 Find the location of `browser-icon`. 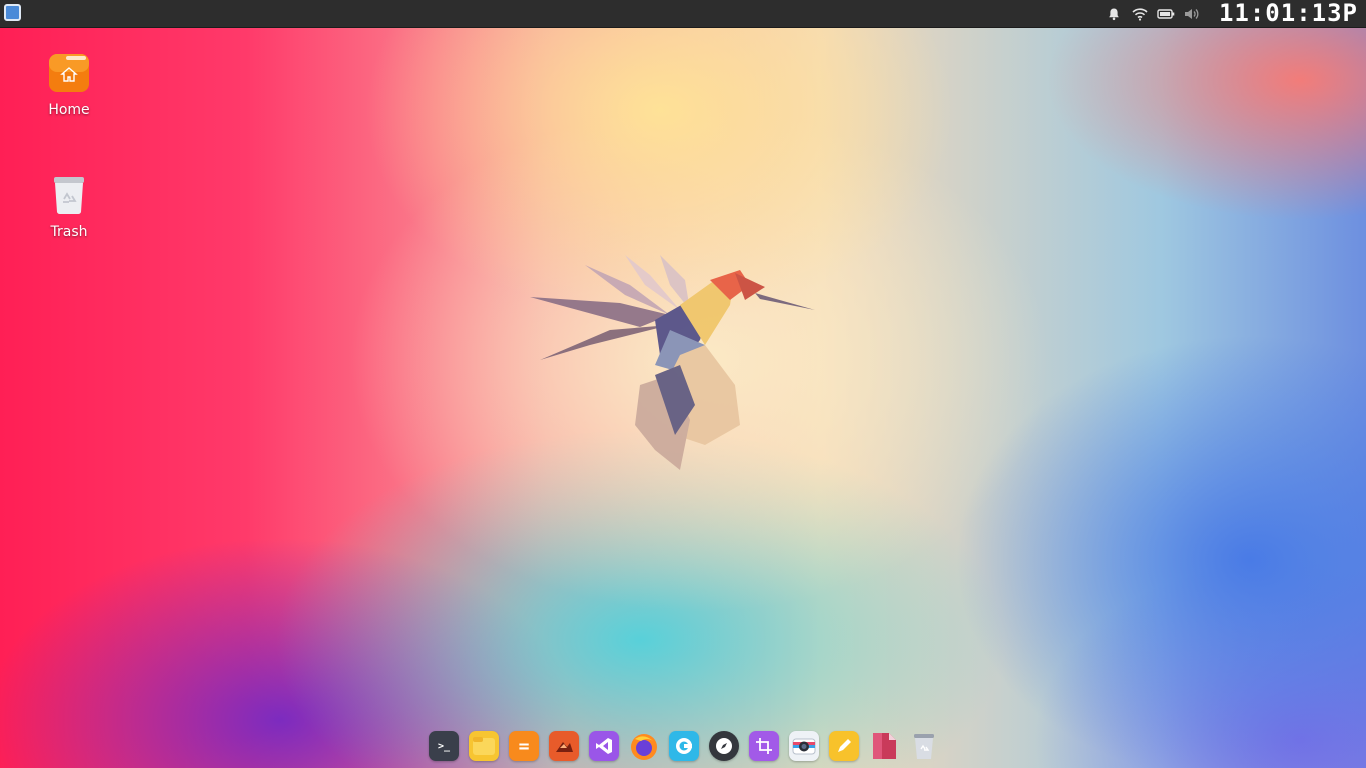

browser-icon is located at coordinates (684, 746).